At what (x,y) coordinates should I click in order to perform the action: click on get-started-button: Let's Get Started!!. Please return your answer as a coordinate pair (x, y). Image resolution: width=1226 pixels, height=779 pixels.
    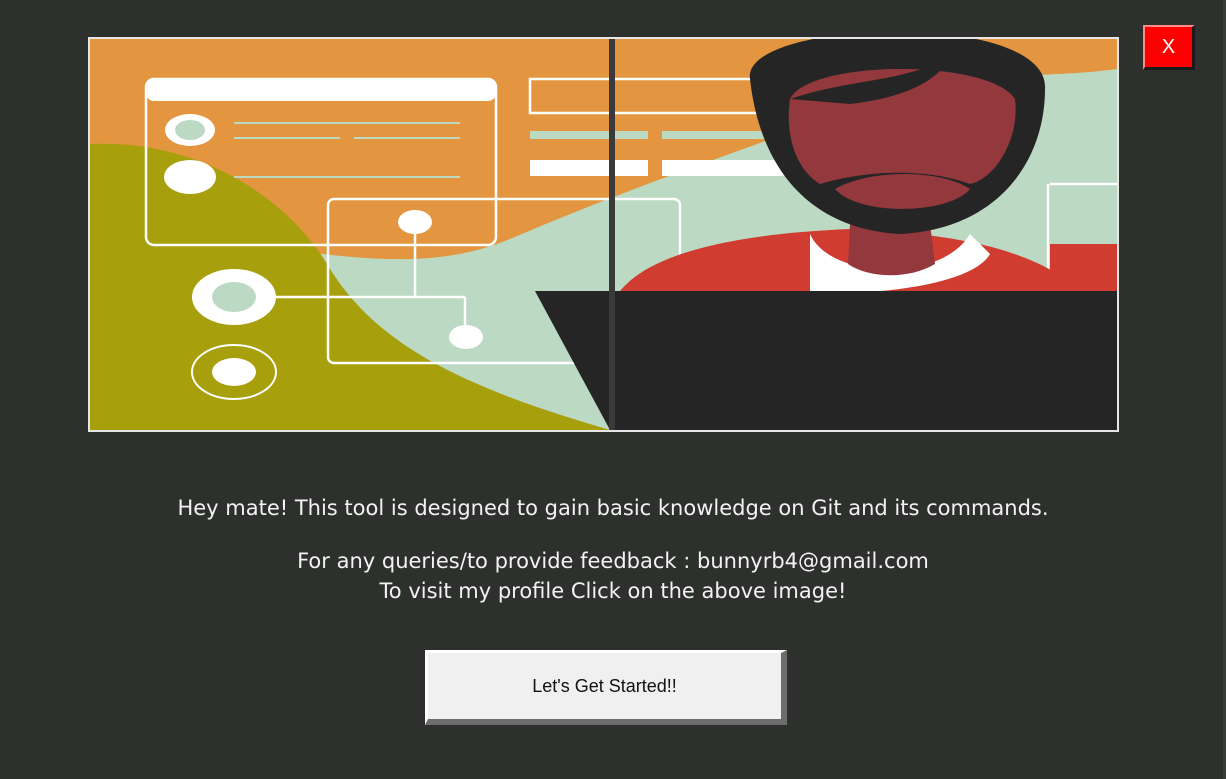
    Looking at the image, I should click on (606, 687).